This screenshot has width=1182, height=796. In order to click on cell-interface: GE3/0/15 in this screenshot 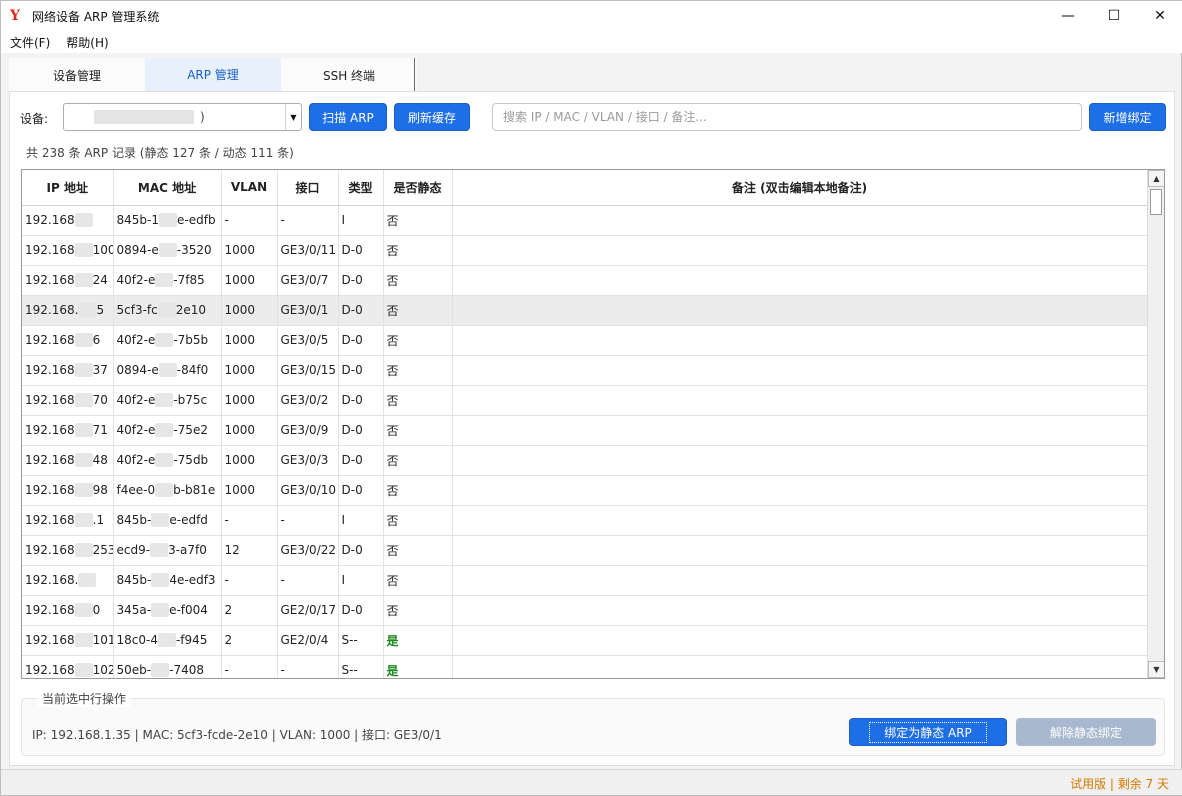, I will do `click(308, 370)`.